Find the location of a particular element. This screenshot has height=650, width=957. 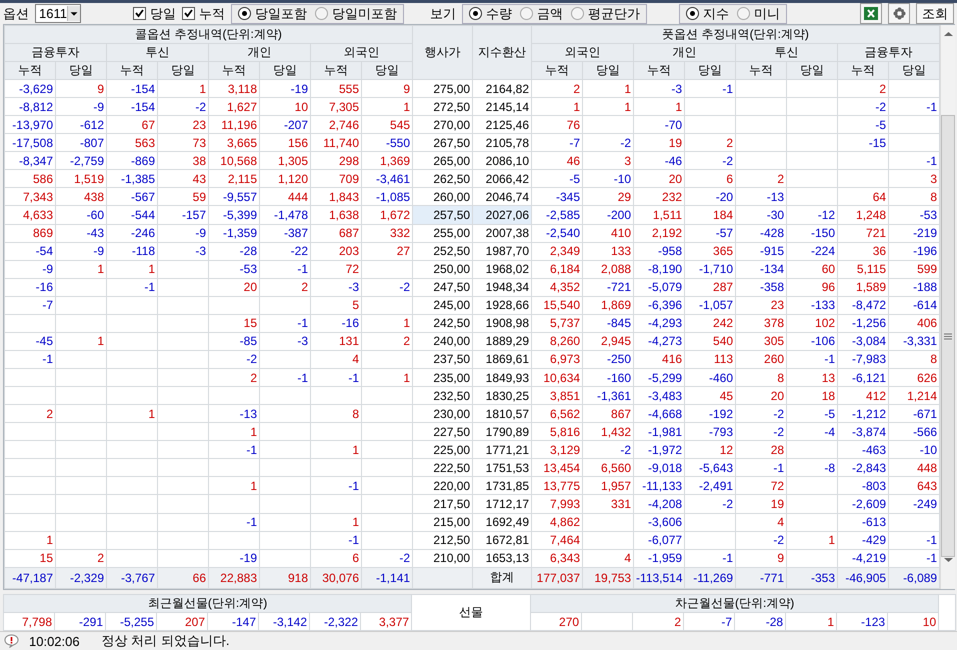

table-cell: -250 is located at coordinates (608, 359).